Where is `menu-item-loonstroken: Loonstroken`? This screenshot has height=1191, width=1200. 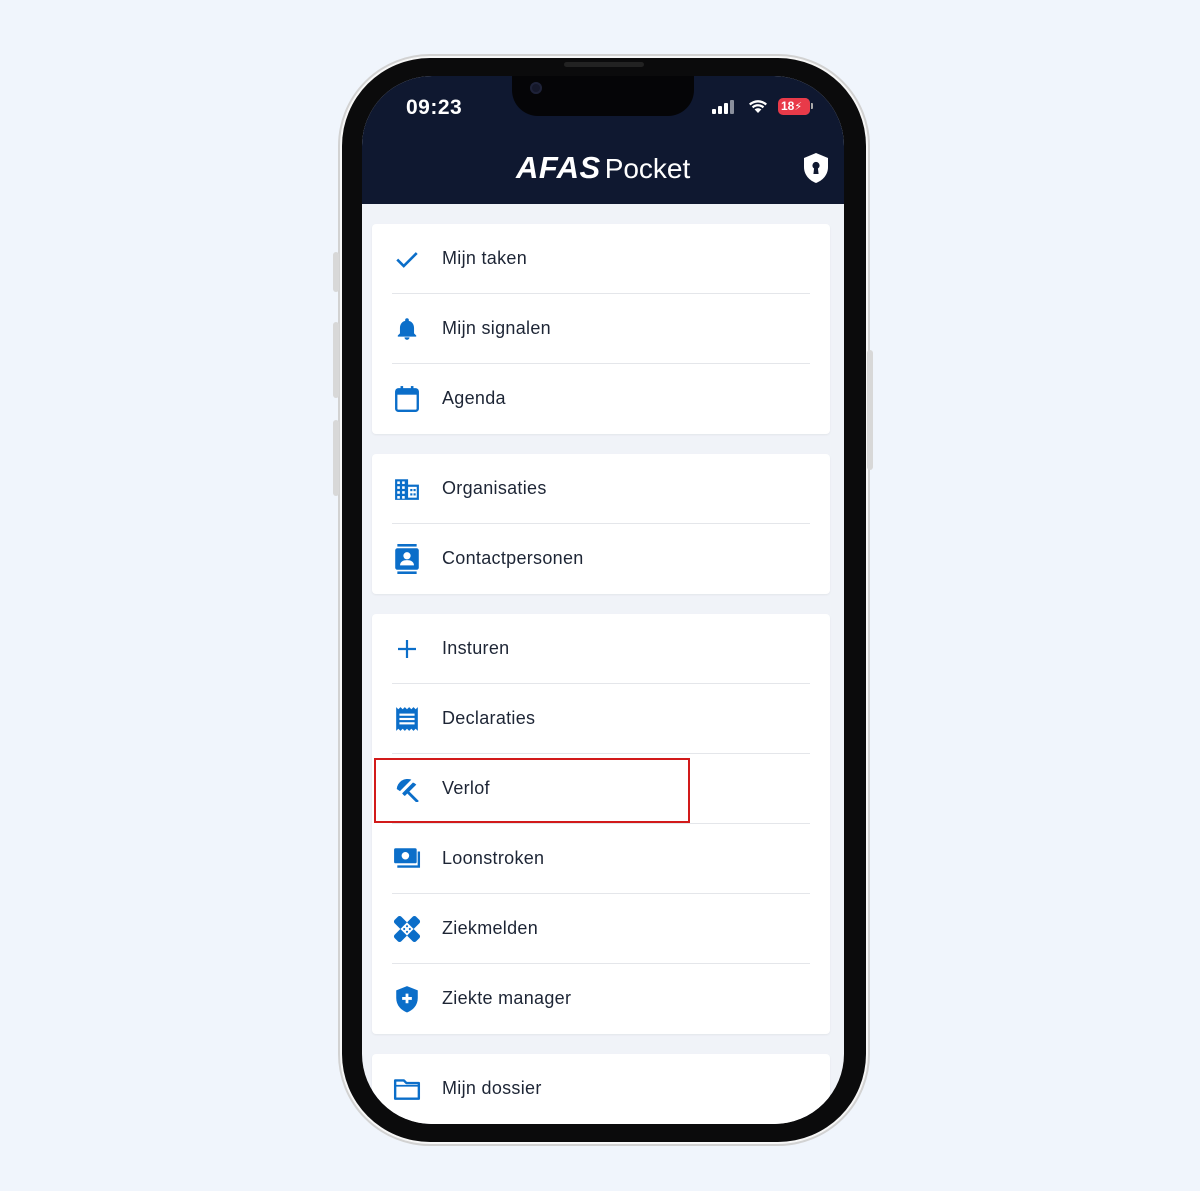 menu-item-loonstroken: Loonstroken is located at coordinates (601, 859).